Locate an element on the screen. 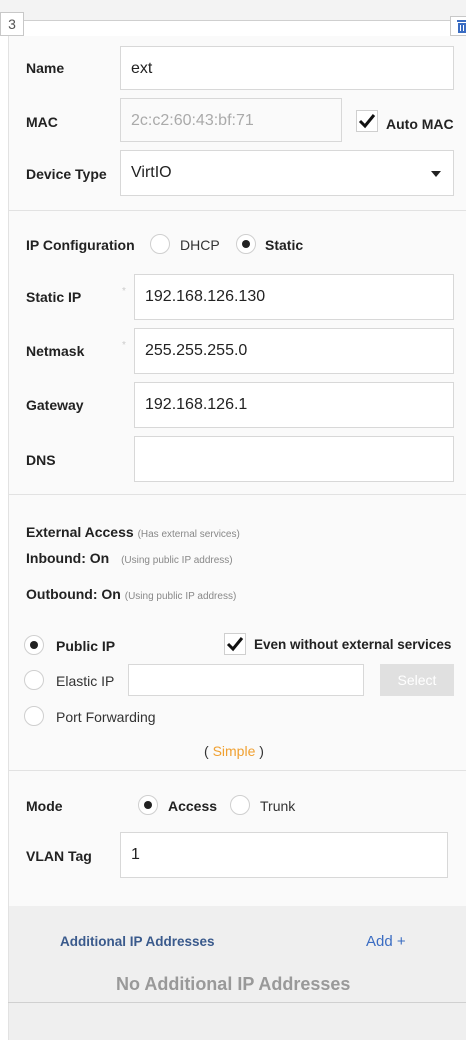  access-radio is located at coordinates (148, 805).